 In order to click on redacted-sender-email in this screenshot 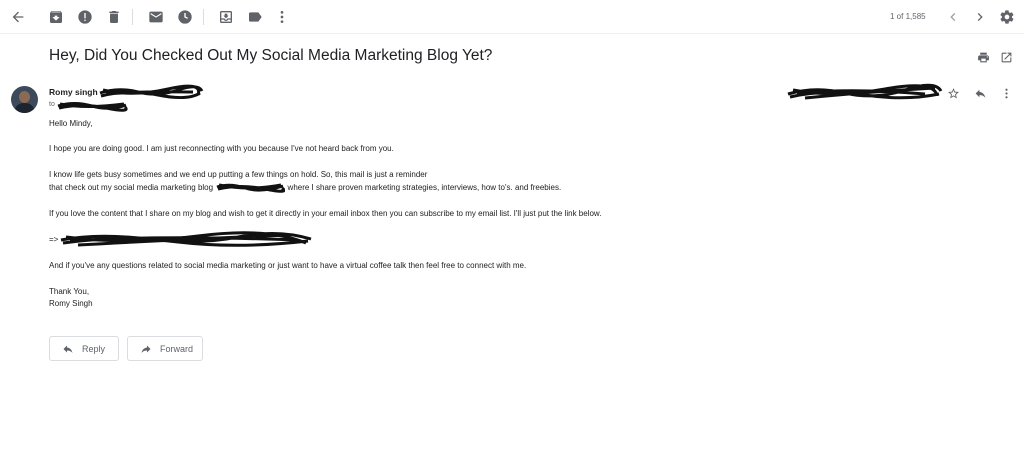, I will do `click(151, 92)`.